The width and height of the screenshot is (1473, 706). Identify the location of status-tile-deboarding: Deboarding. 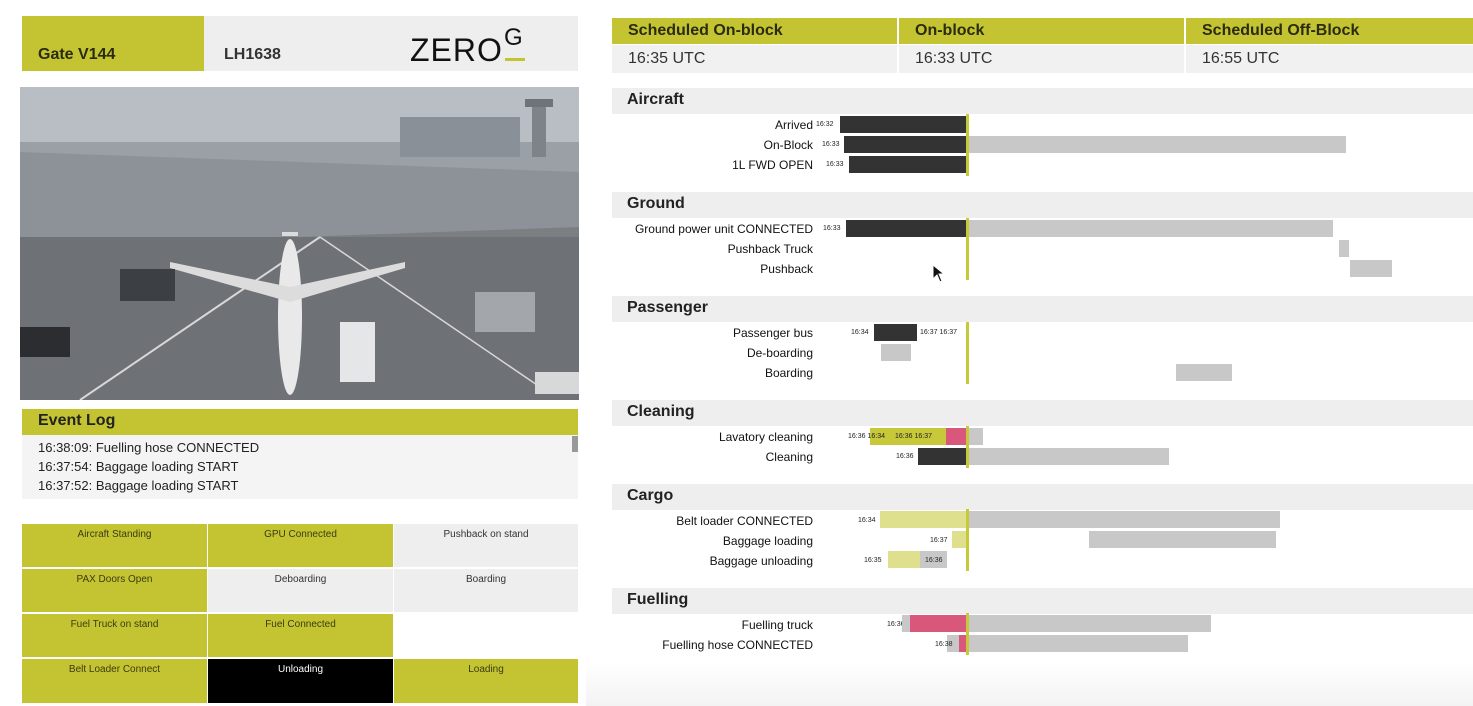
(300, 590).